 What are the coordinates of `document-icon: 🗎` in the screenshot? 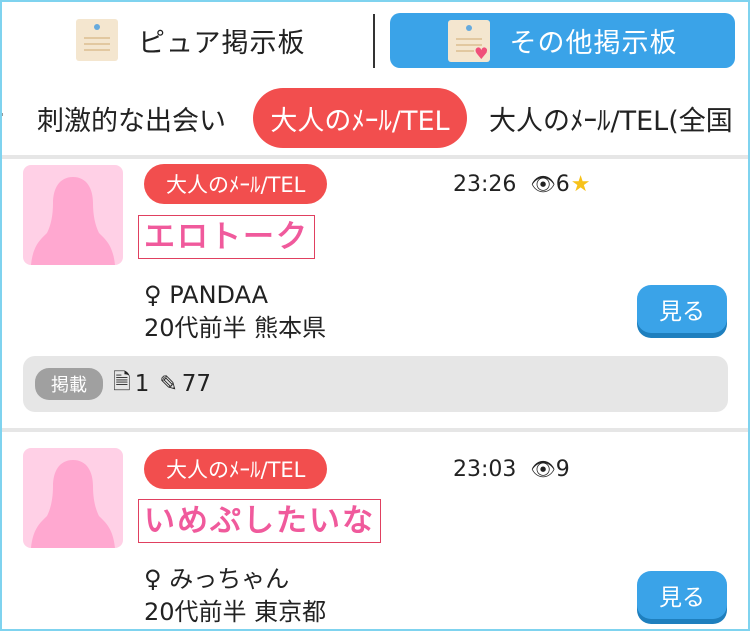 It's located at (122, 382).